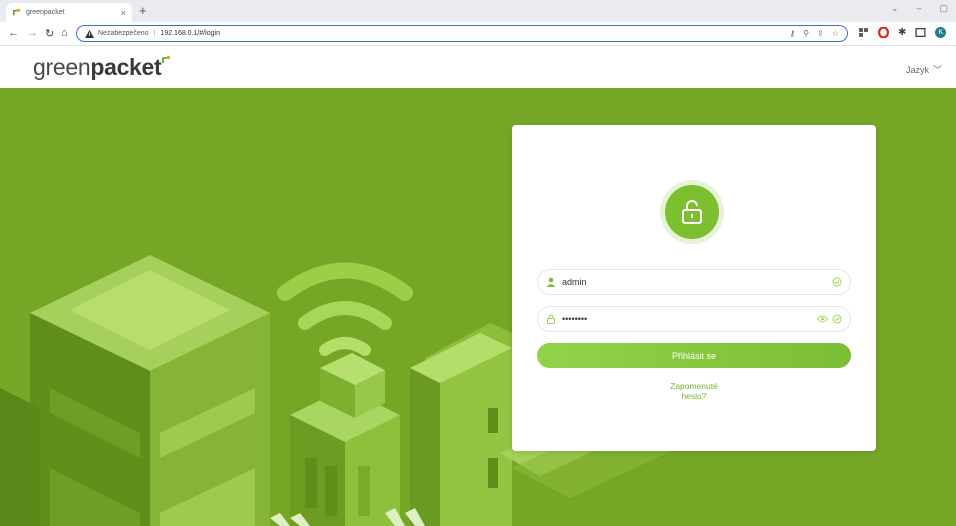 Image resolution: width=956 pixels, height=526 pixels. I want to click on puzzle-extensions-icon: ✱, so click(902, 32).